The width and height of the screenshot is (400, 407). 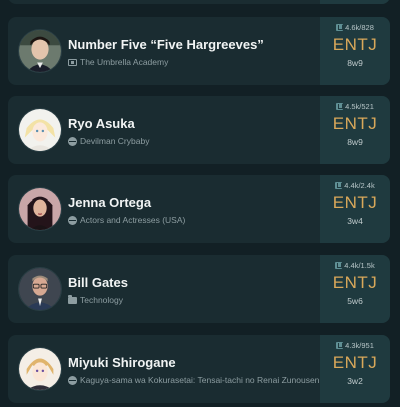 I want to click on profile-source: Devilman Crybaby, so click(x=189, y=141).